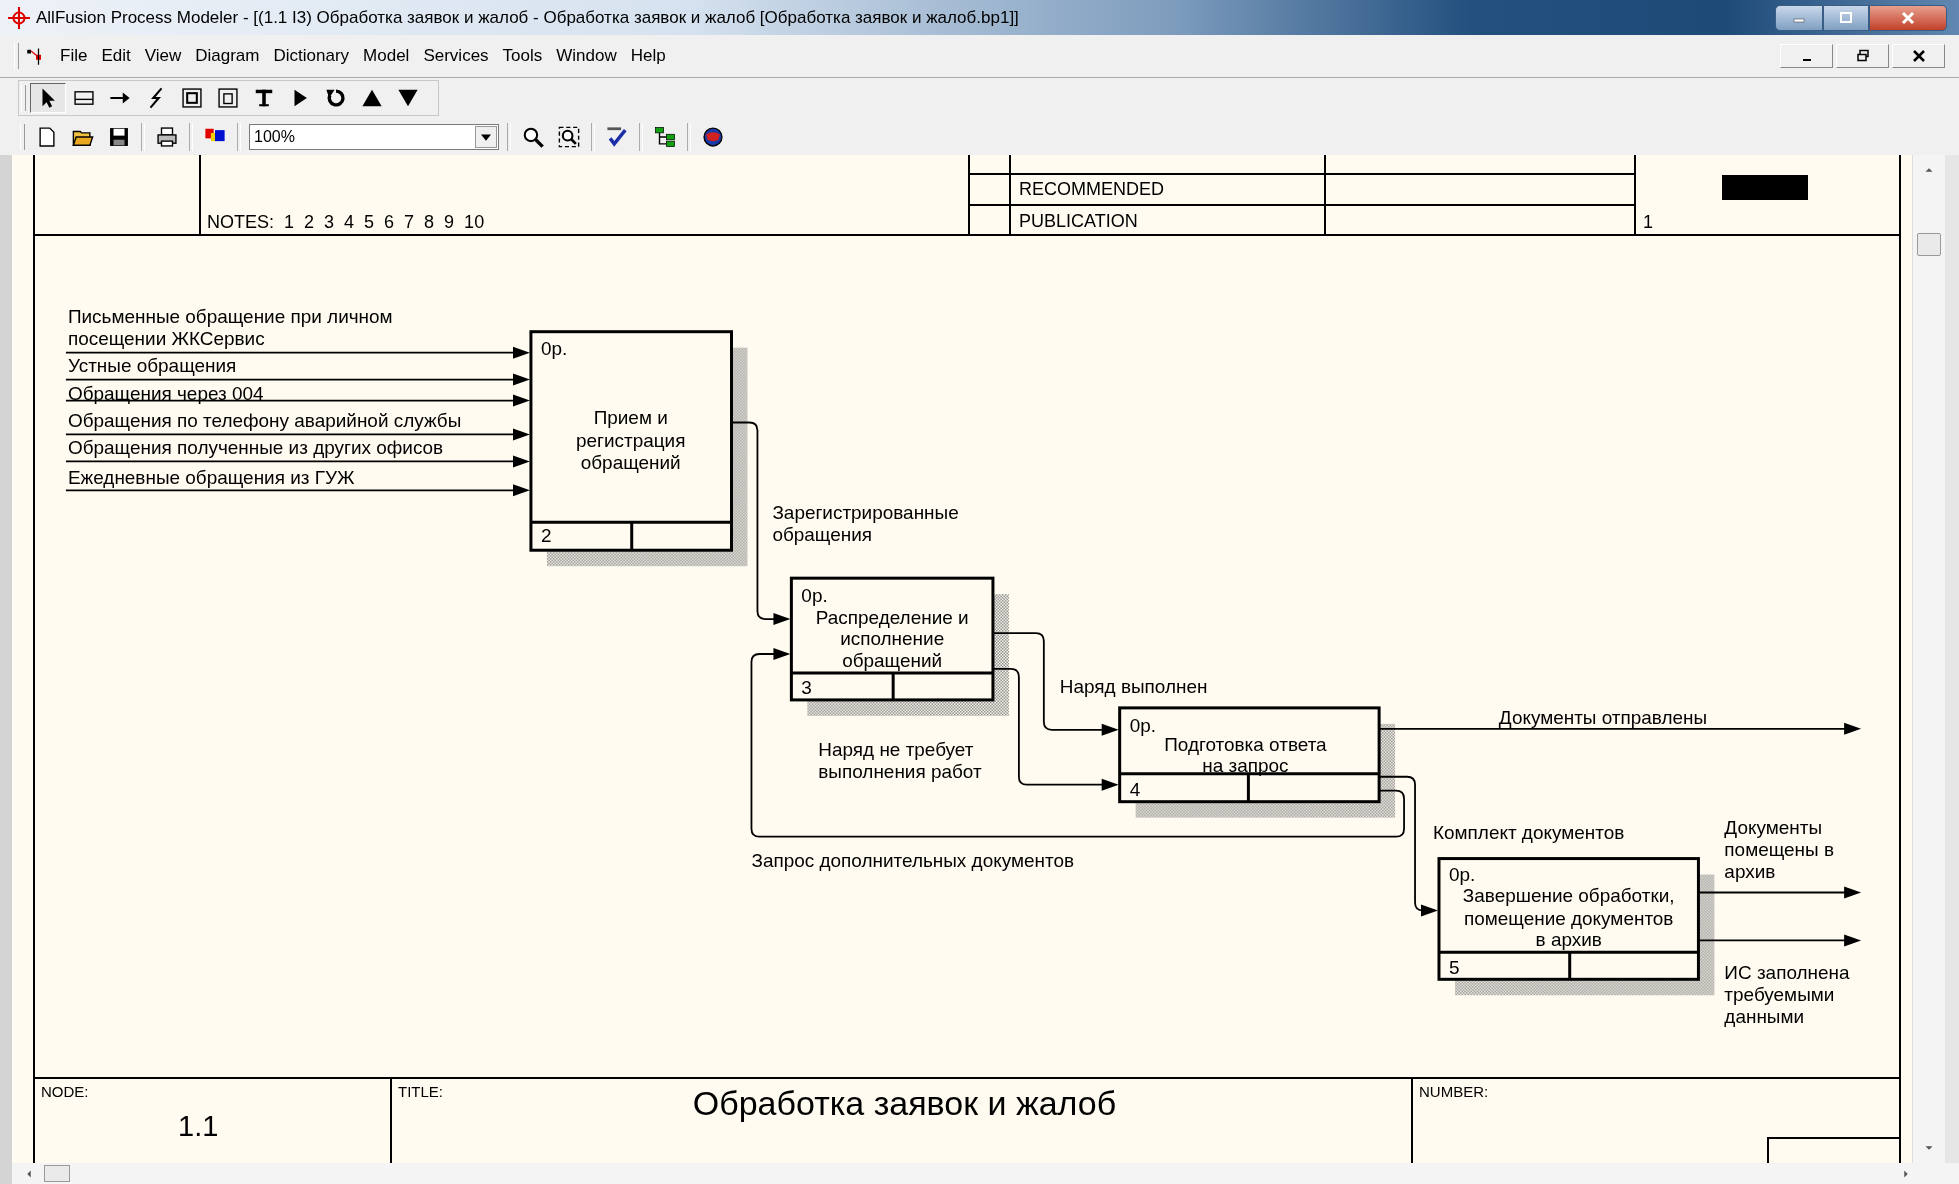  What do you see at coordinates (198, 1126) in the screenshot?
I see `node-number: 1.1` at bounding box center [198, 1126].